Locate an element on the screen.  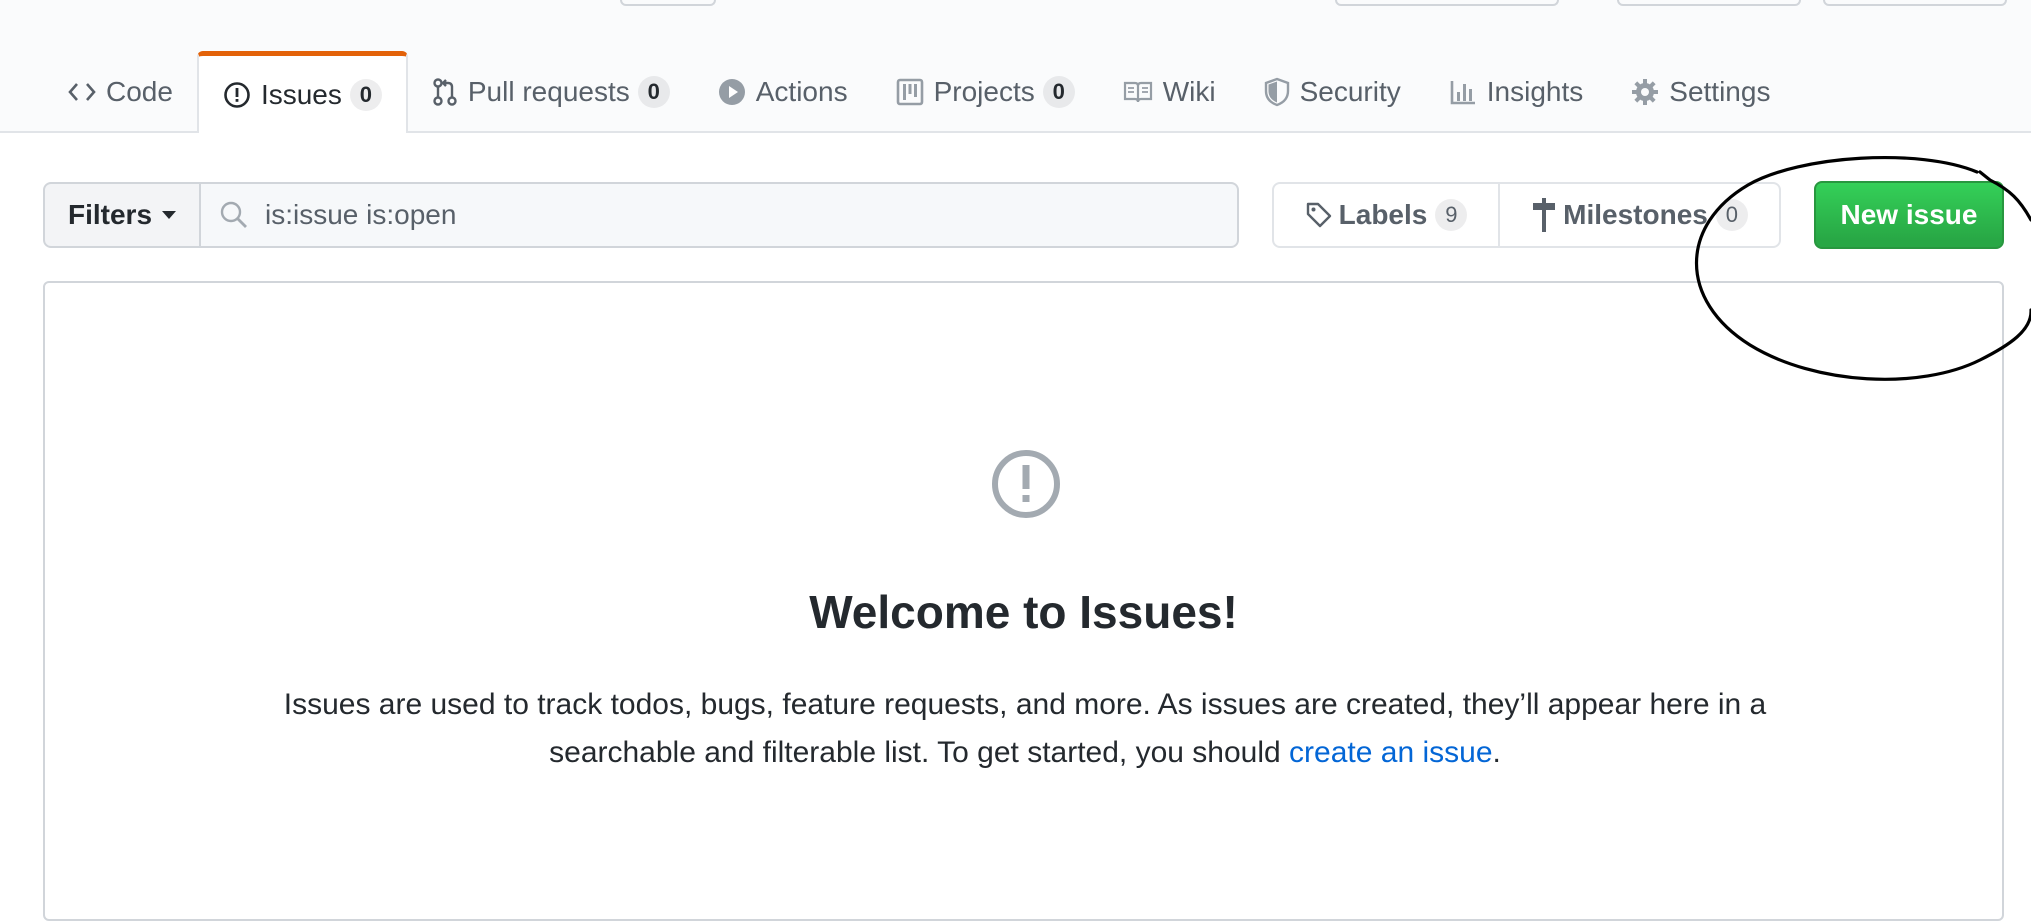
filters-button: Filters is located at coordinates (122, 215).